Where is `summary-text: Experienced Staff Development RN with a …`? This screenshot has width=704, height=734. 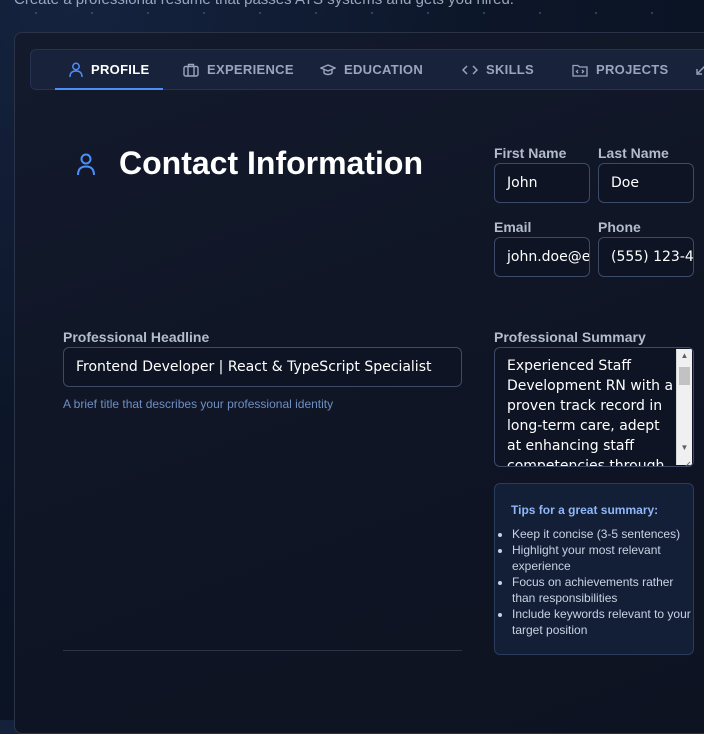 summary-text: Experienced Staff Development RN with a … is located at coordinates (590, 412).